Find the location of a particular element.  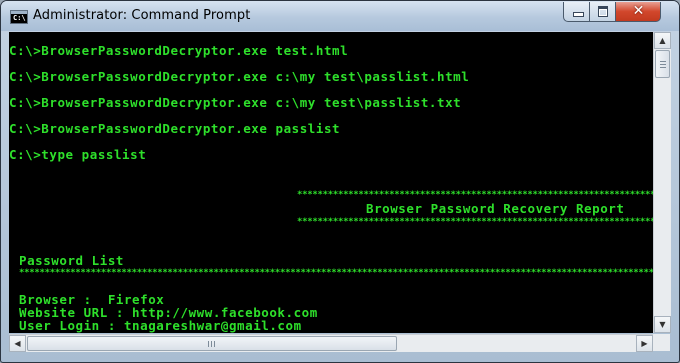

maximize-icon is located at coordinates (603, 11).